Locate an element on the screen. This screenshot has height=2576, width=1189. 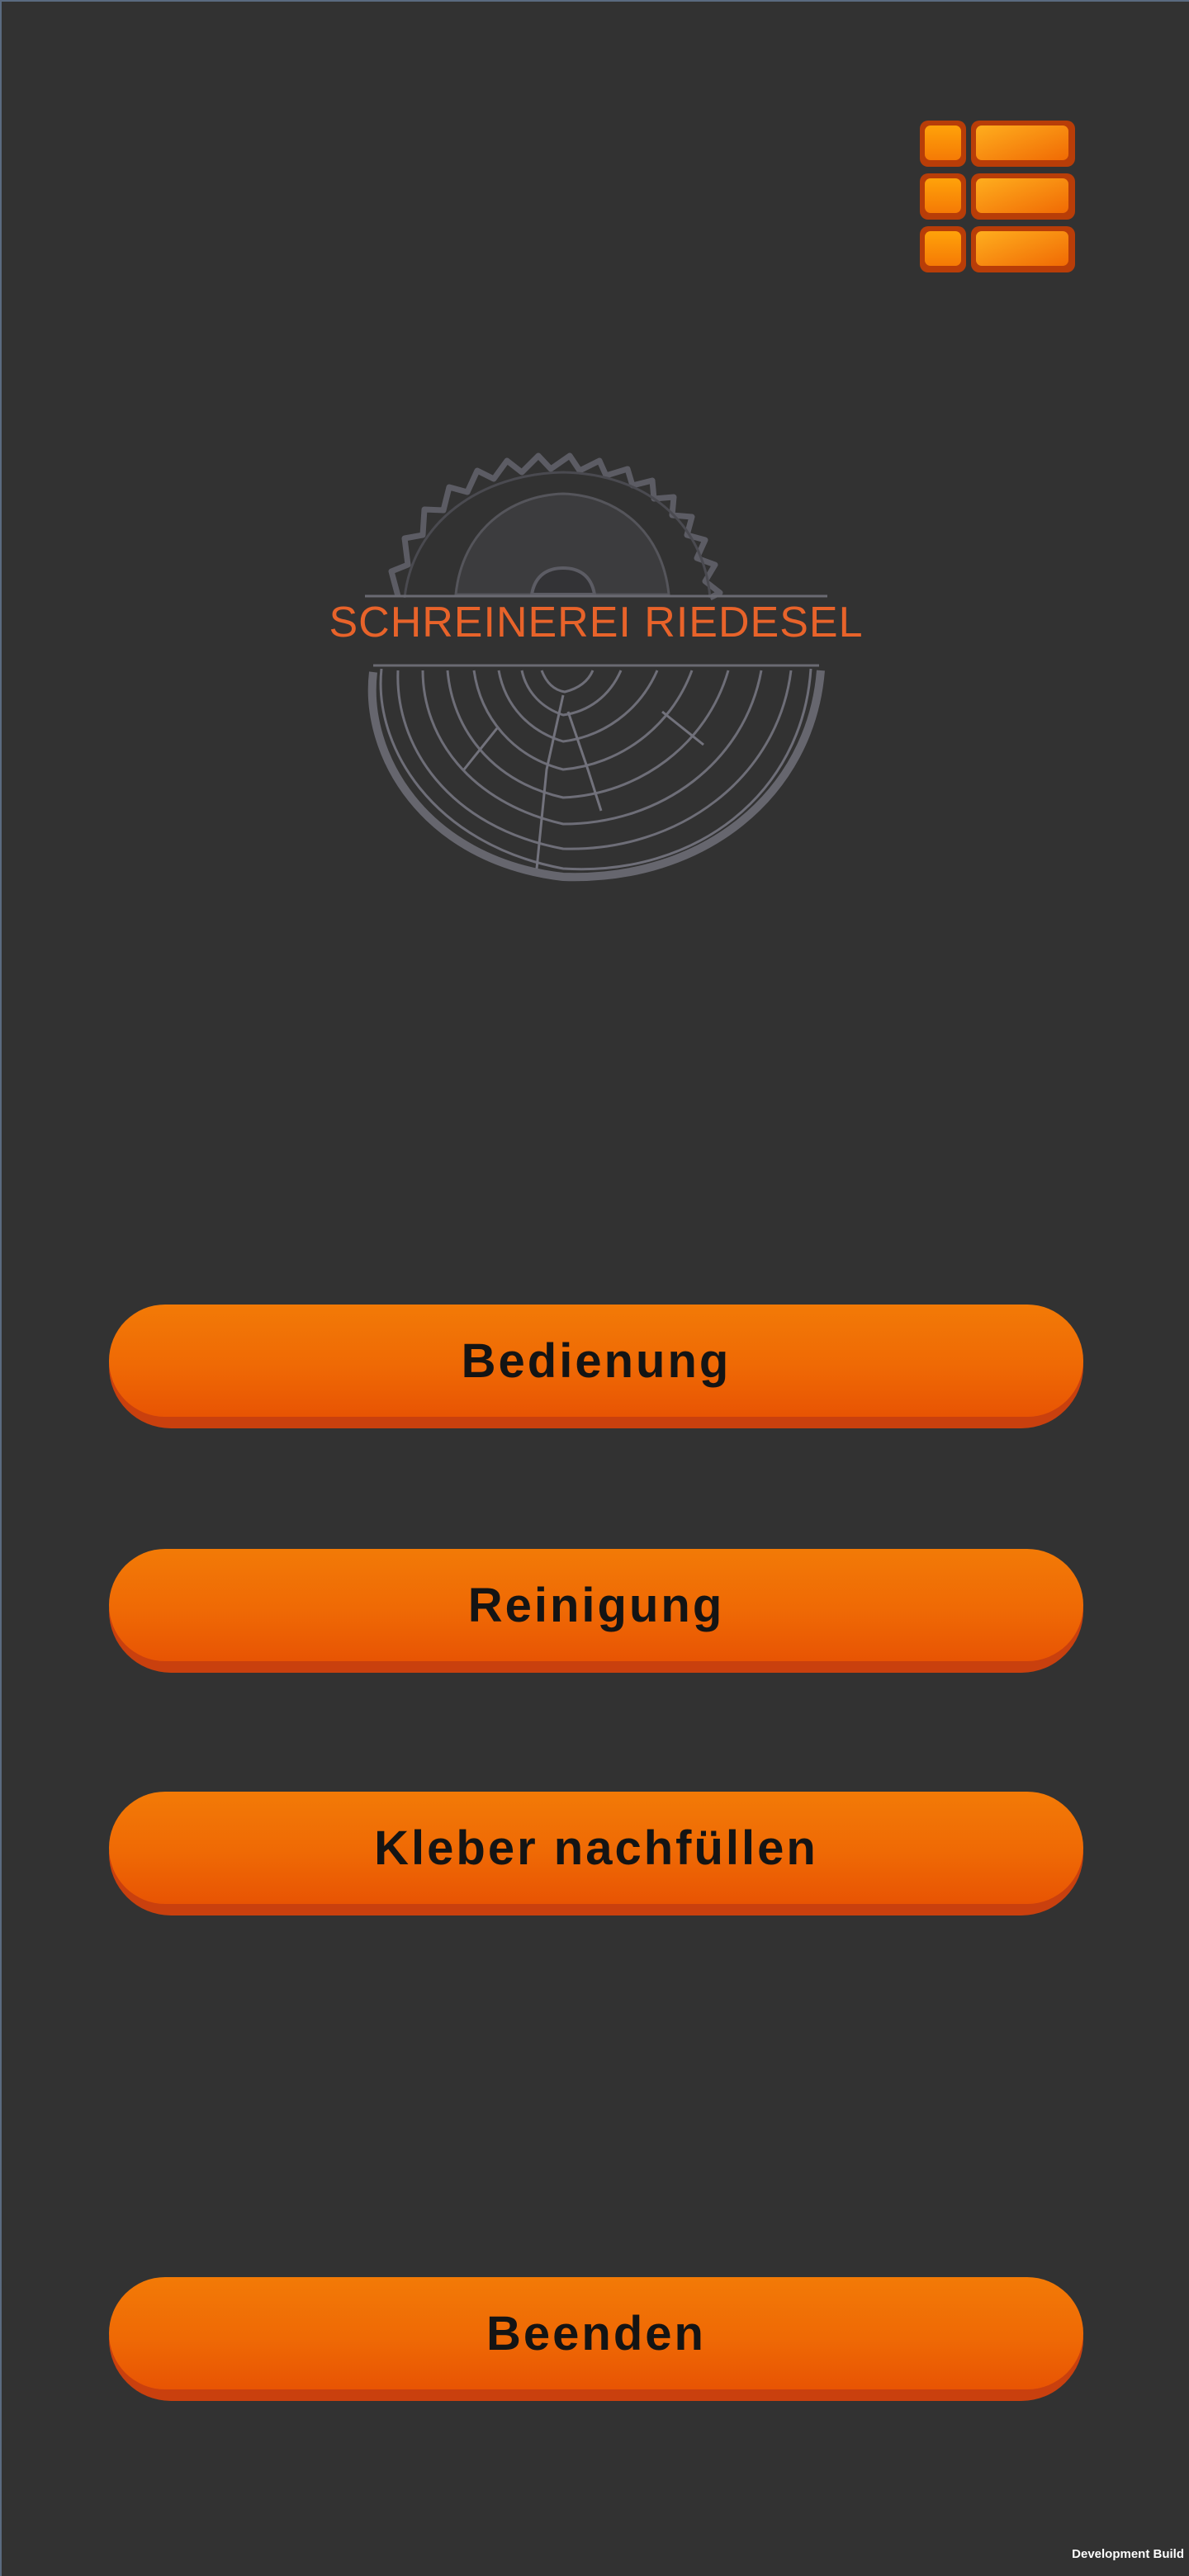
kleber-nachfuellen-button-label: Kleber nachfüllen is located at coordinates (596, 1848).